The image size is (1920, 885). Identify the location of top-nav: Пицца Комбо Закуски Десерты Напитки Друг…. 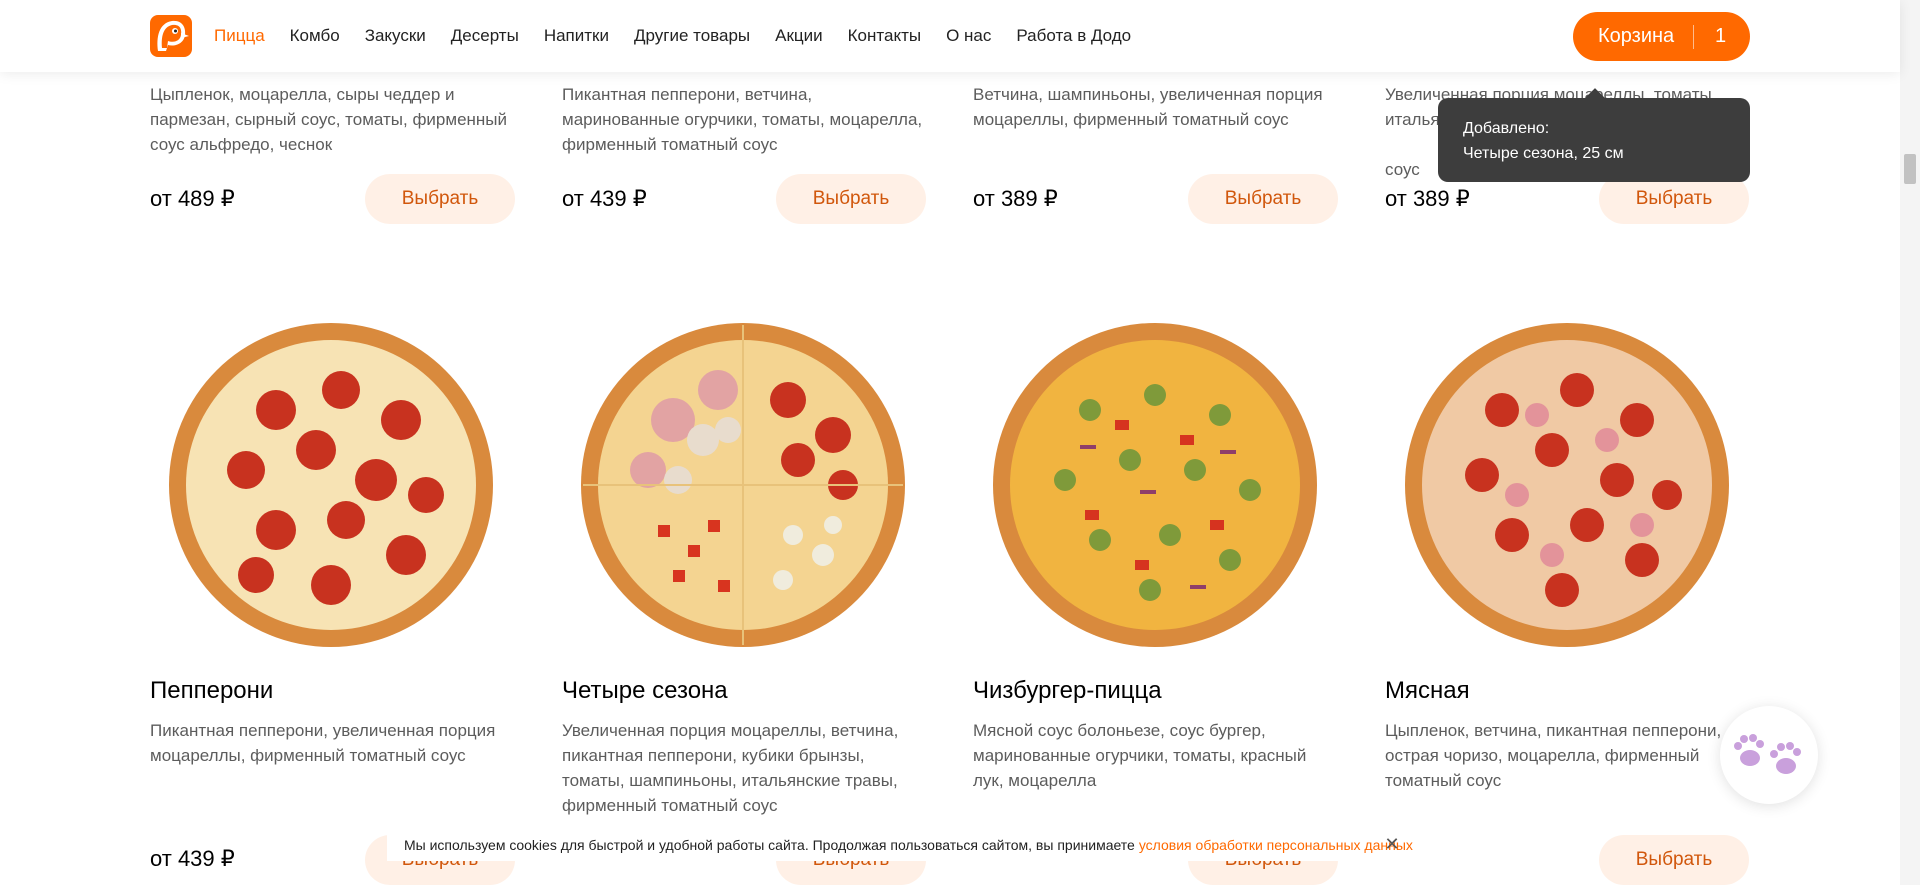
(950, 36).